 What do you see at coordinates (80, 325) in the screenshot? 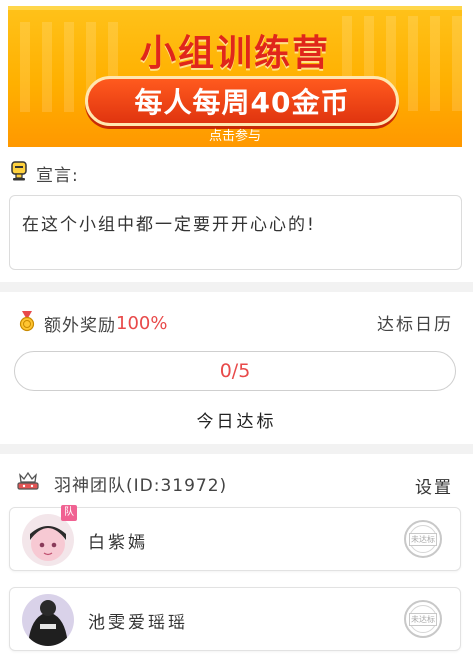
I see `bonus-label: 额外奖励` at bounding box center [80, 325].